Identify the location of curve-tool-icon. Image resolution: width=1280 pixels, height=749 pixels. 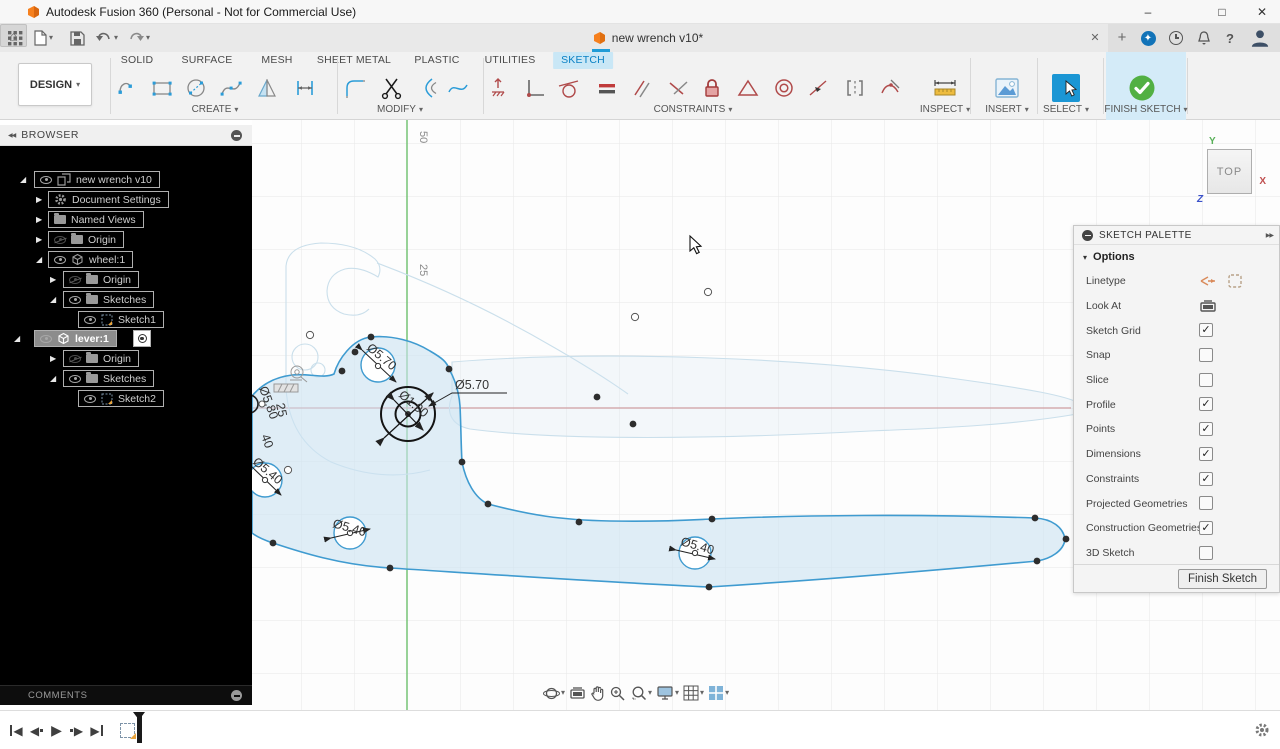
(458, 88).